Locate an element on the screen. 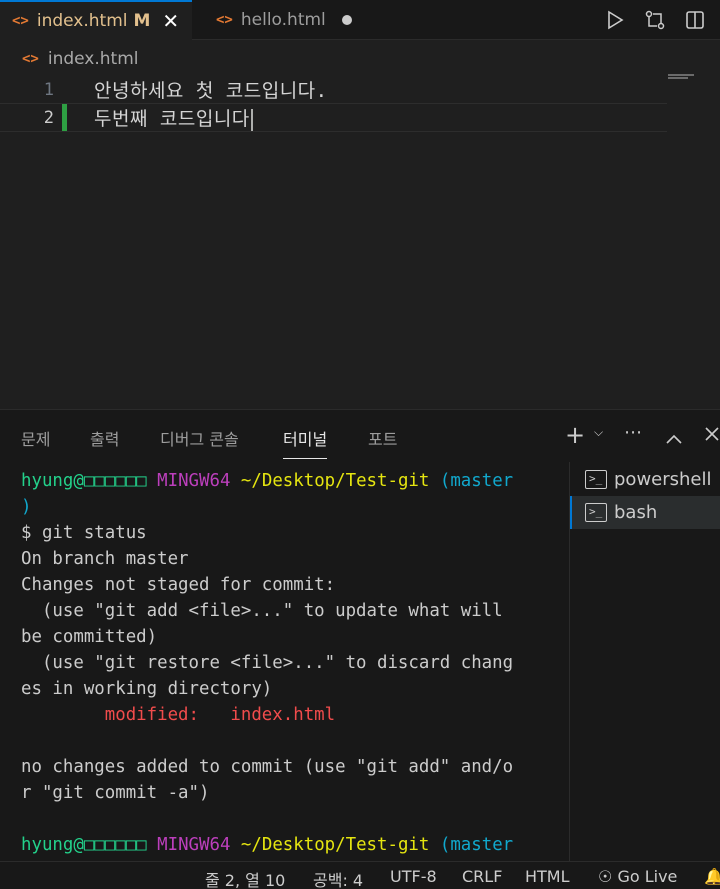 The height and width of the screenshot is (889, 720). tab-output: 출력 is located at coordinates (104, 438).